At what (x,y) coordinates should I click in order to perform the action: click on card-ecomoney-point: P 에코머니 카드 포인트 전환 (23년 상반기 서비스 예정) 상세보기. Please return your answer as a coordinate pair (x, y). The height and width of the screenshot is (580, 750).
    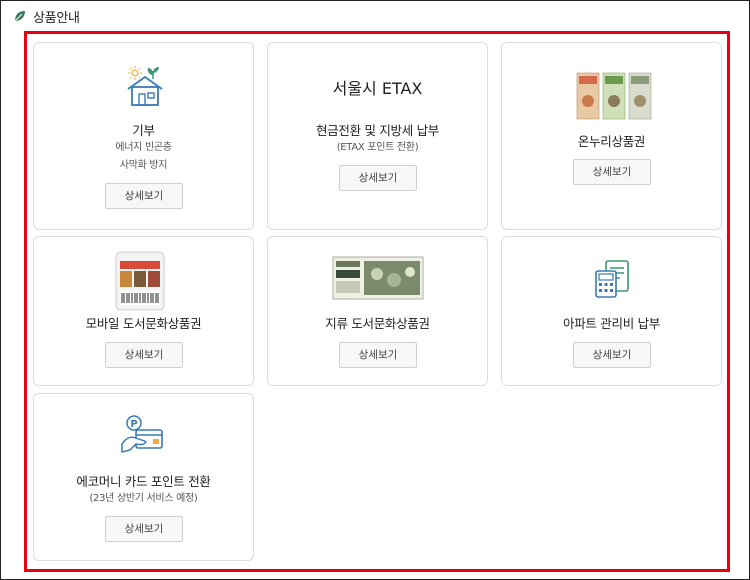
    Looking at the image, I should click on (143, 477).